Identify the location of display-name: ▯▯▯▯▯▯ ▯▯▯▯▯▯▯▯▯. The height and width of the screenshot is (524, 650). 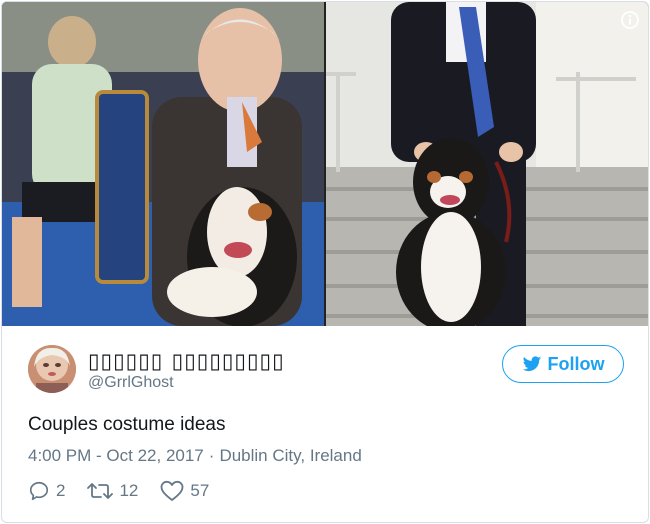
(186, 361).